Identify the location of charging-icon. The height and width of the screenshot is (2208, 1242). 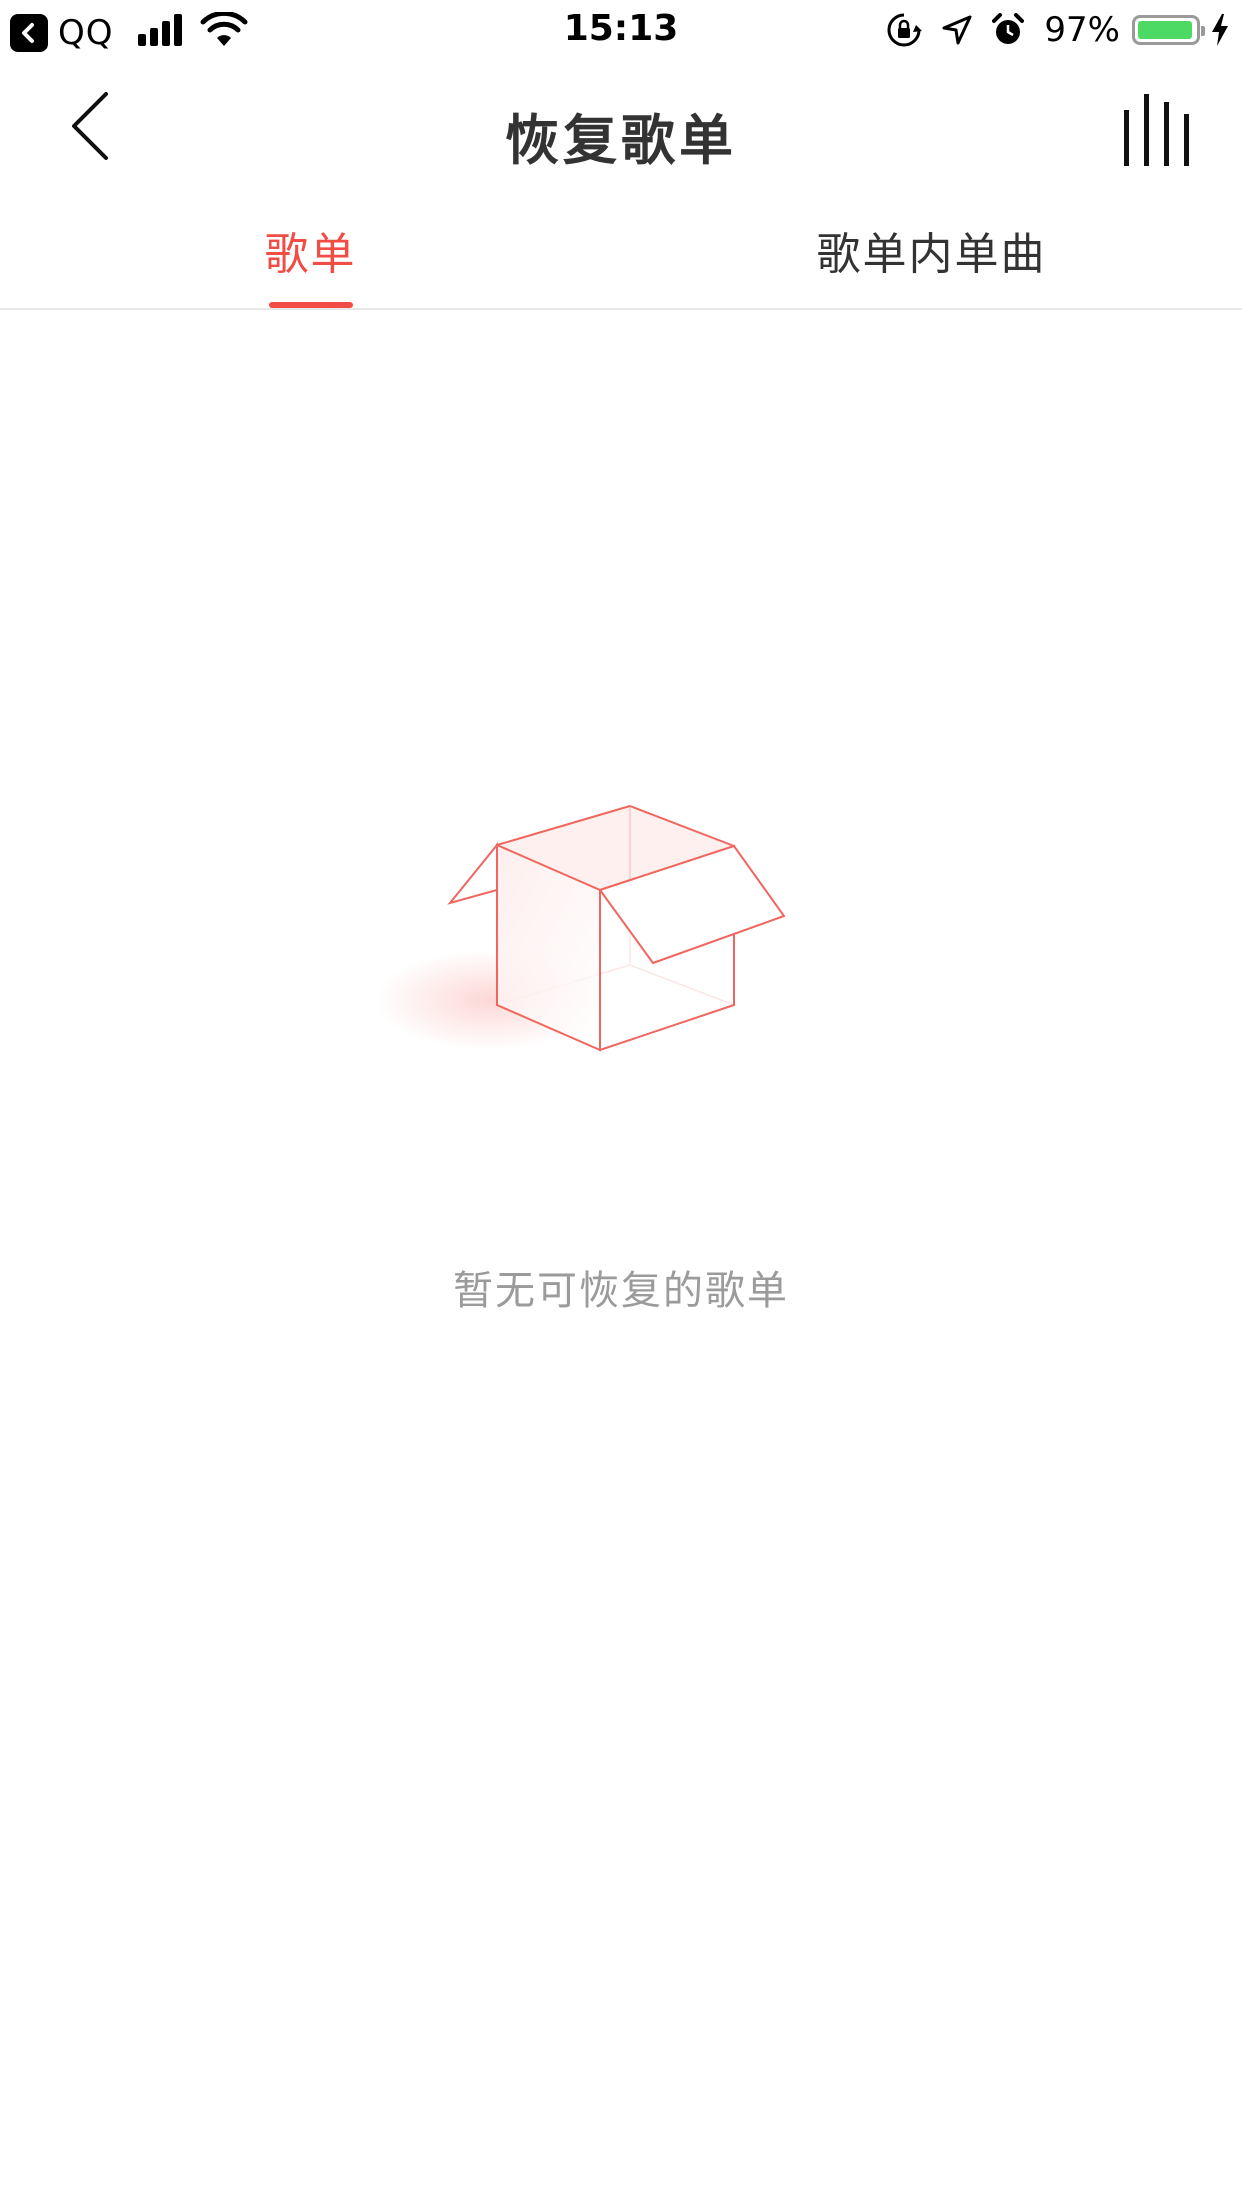
(1220, 30).